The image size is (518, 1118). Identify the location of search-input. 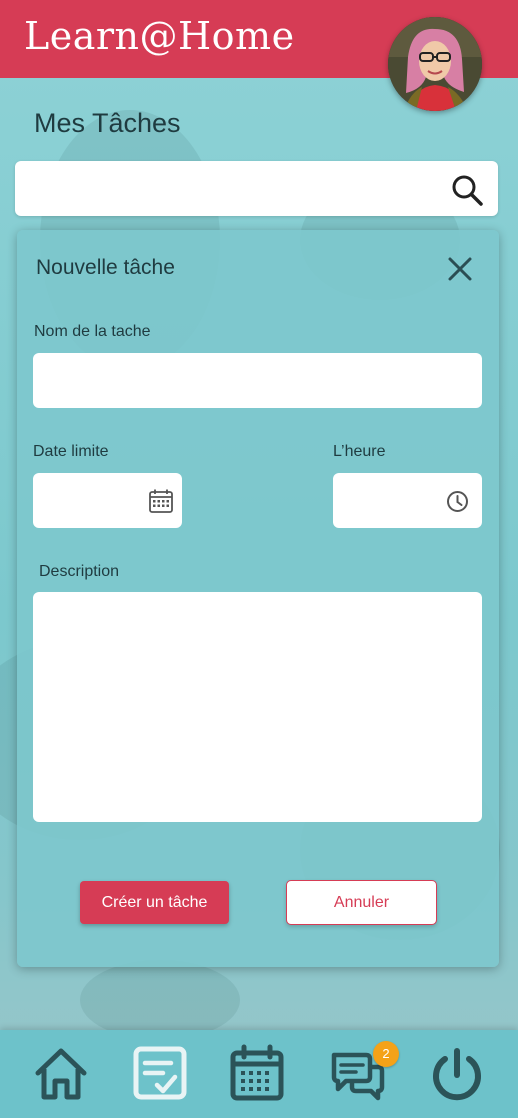
(232, 188).